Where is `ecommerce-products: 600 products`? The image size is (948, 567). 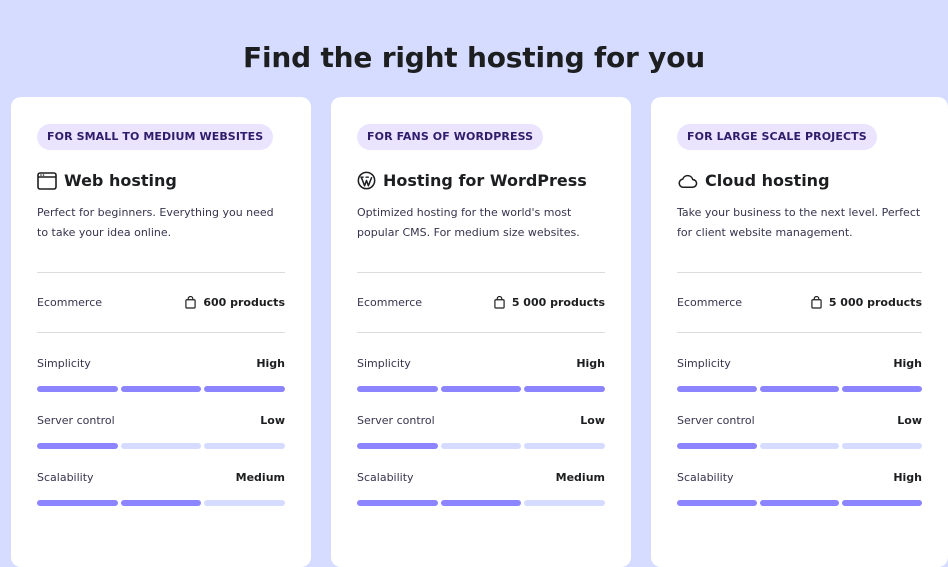 ecommerce-products: 600 products is located at coordinates (244, 302).